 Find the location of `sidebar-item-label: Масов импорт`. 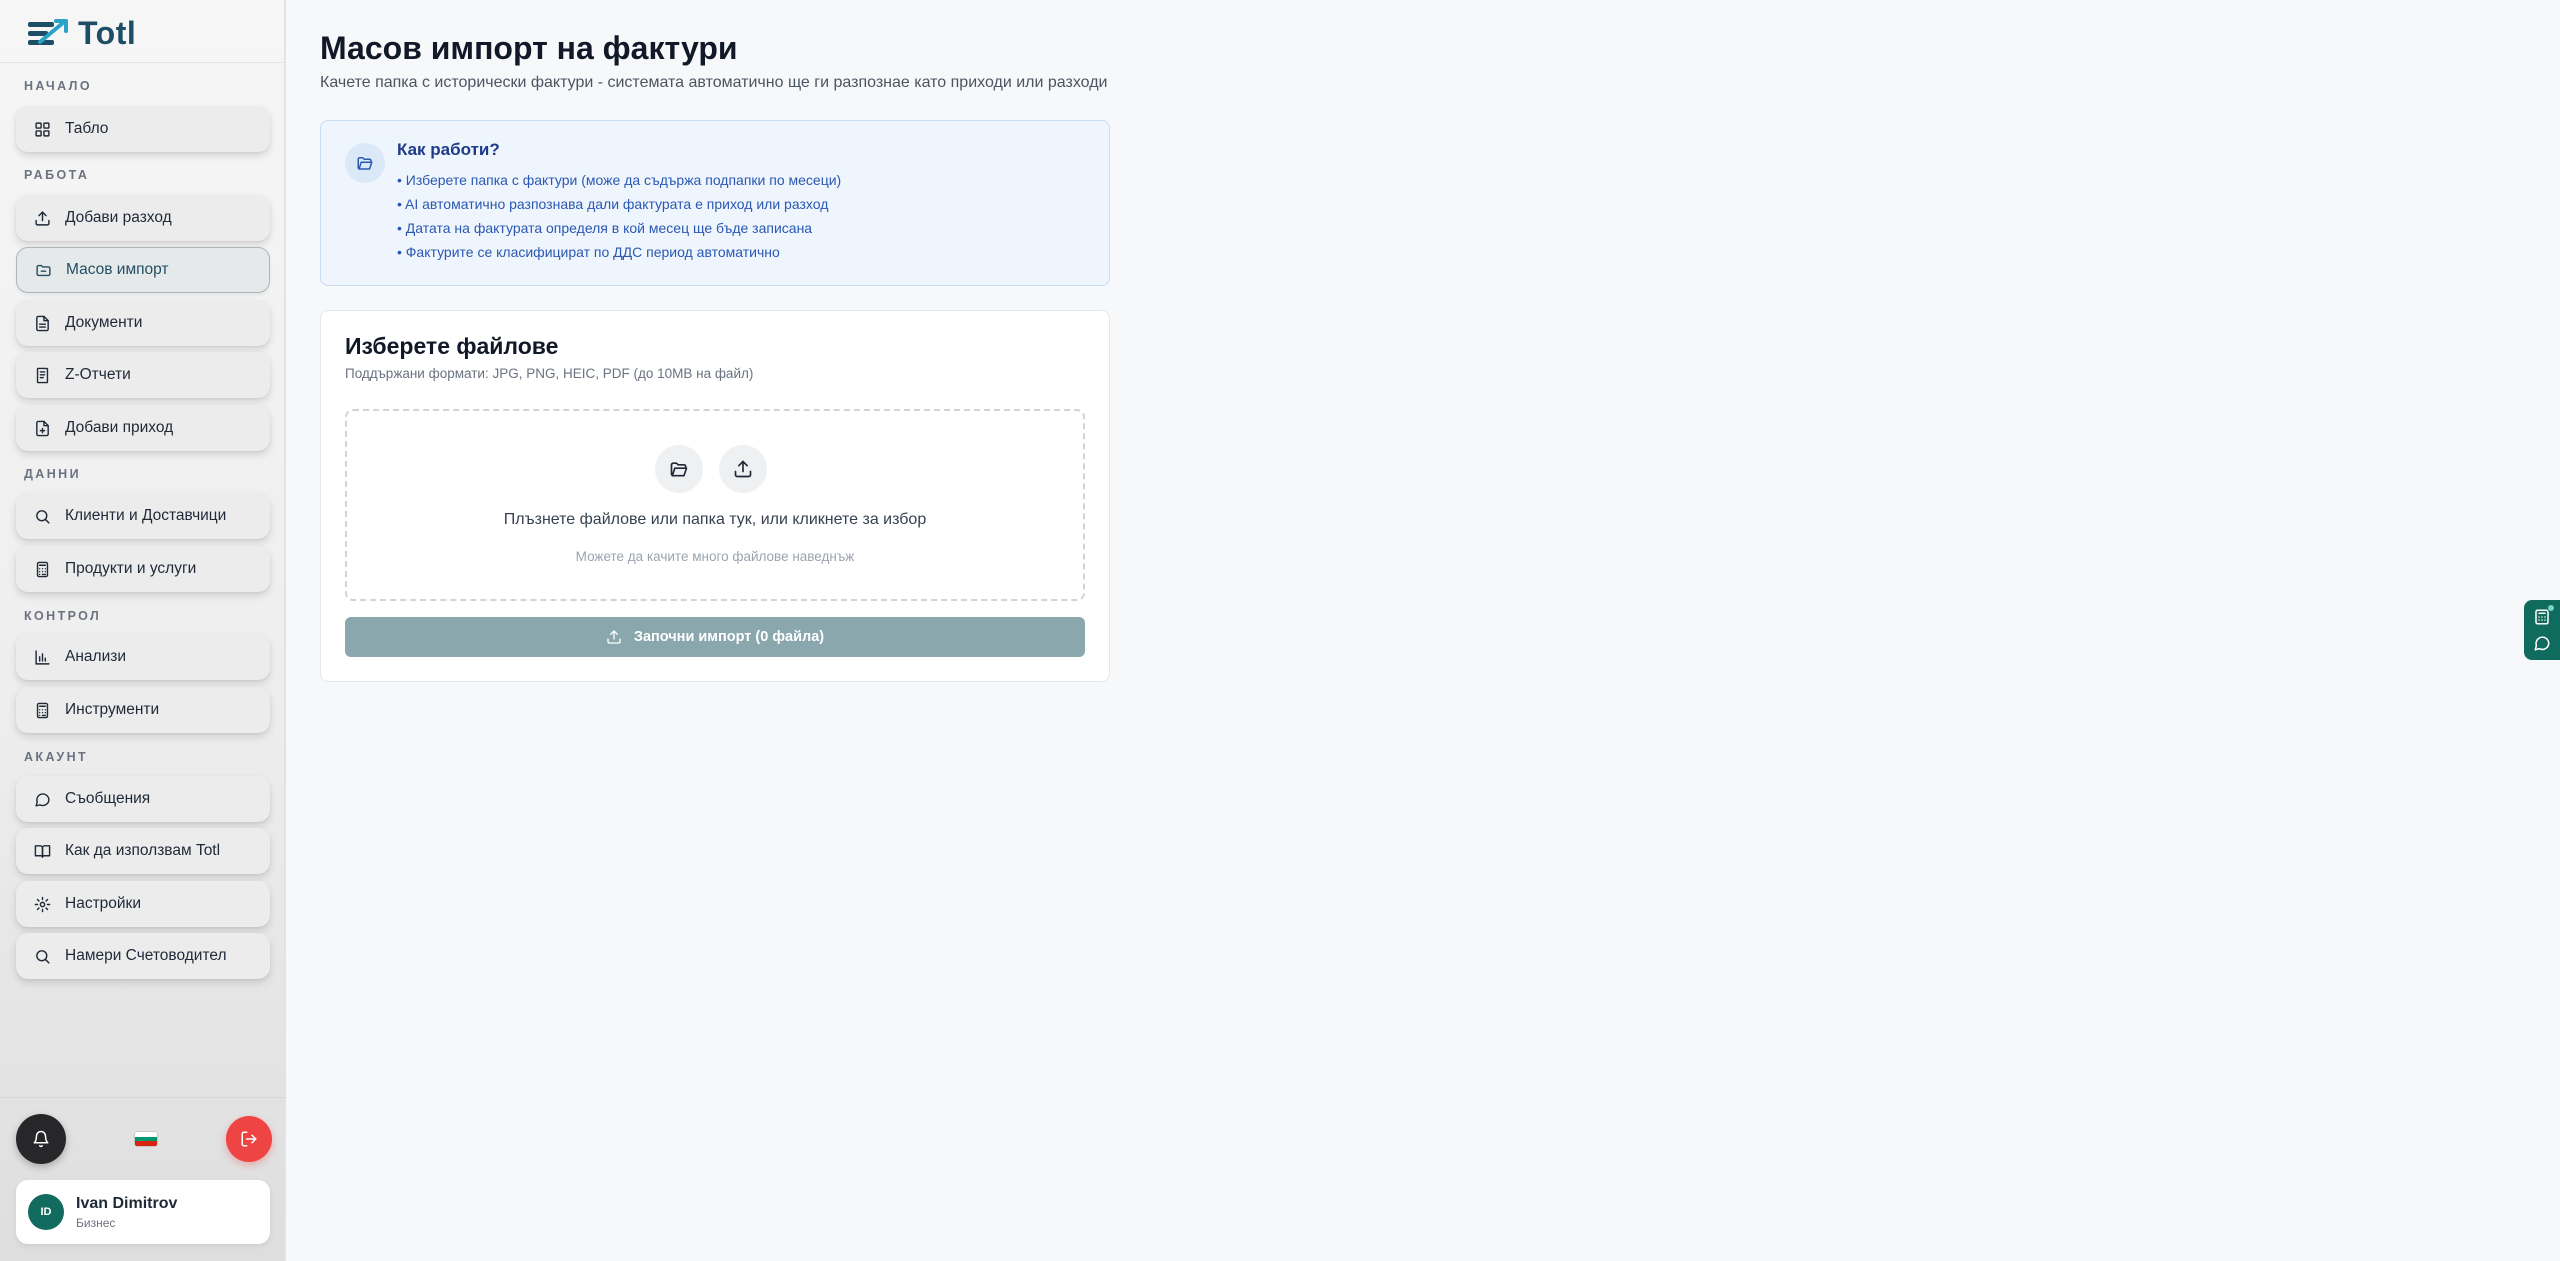

sidebar-item-label: Масов импорт is located at coordinates (117, 269).